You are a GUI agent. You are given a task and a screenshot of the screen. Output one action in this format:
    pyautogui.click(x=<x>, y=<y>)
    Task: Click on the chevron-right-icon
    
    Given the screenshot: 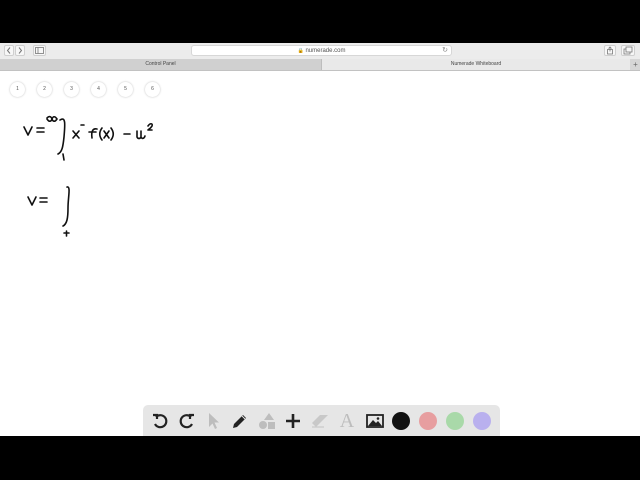 What is the action you would take?
    pyautogui.click(x=20, y=50)
    